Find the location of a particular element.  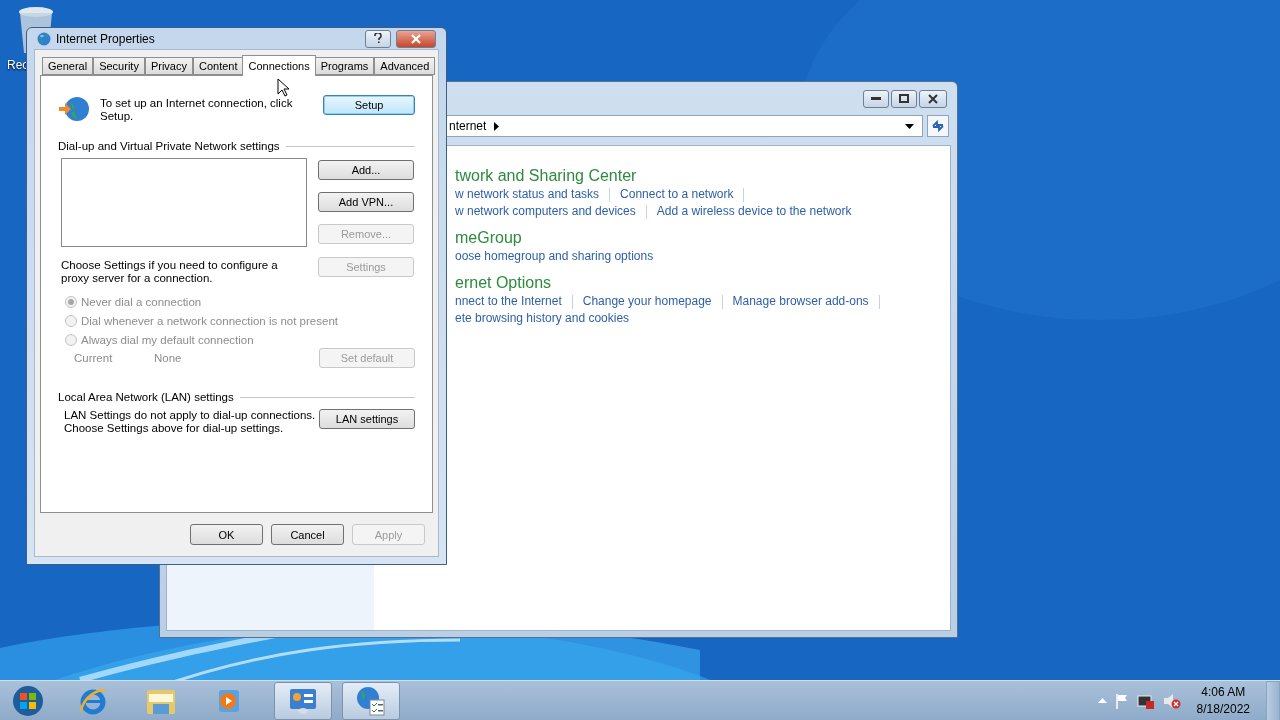

tab: Privacy is located at coordinates (168, 66).